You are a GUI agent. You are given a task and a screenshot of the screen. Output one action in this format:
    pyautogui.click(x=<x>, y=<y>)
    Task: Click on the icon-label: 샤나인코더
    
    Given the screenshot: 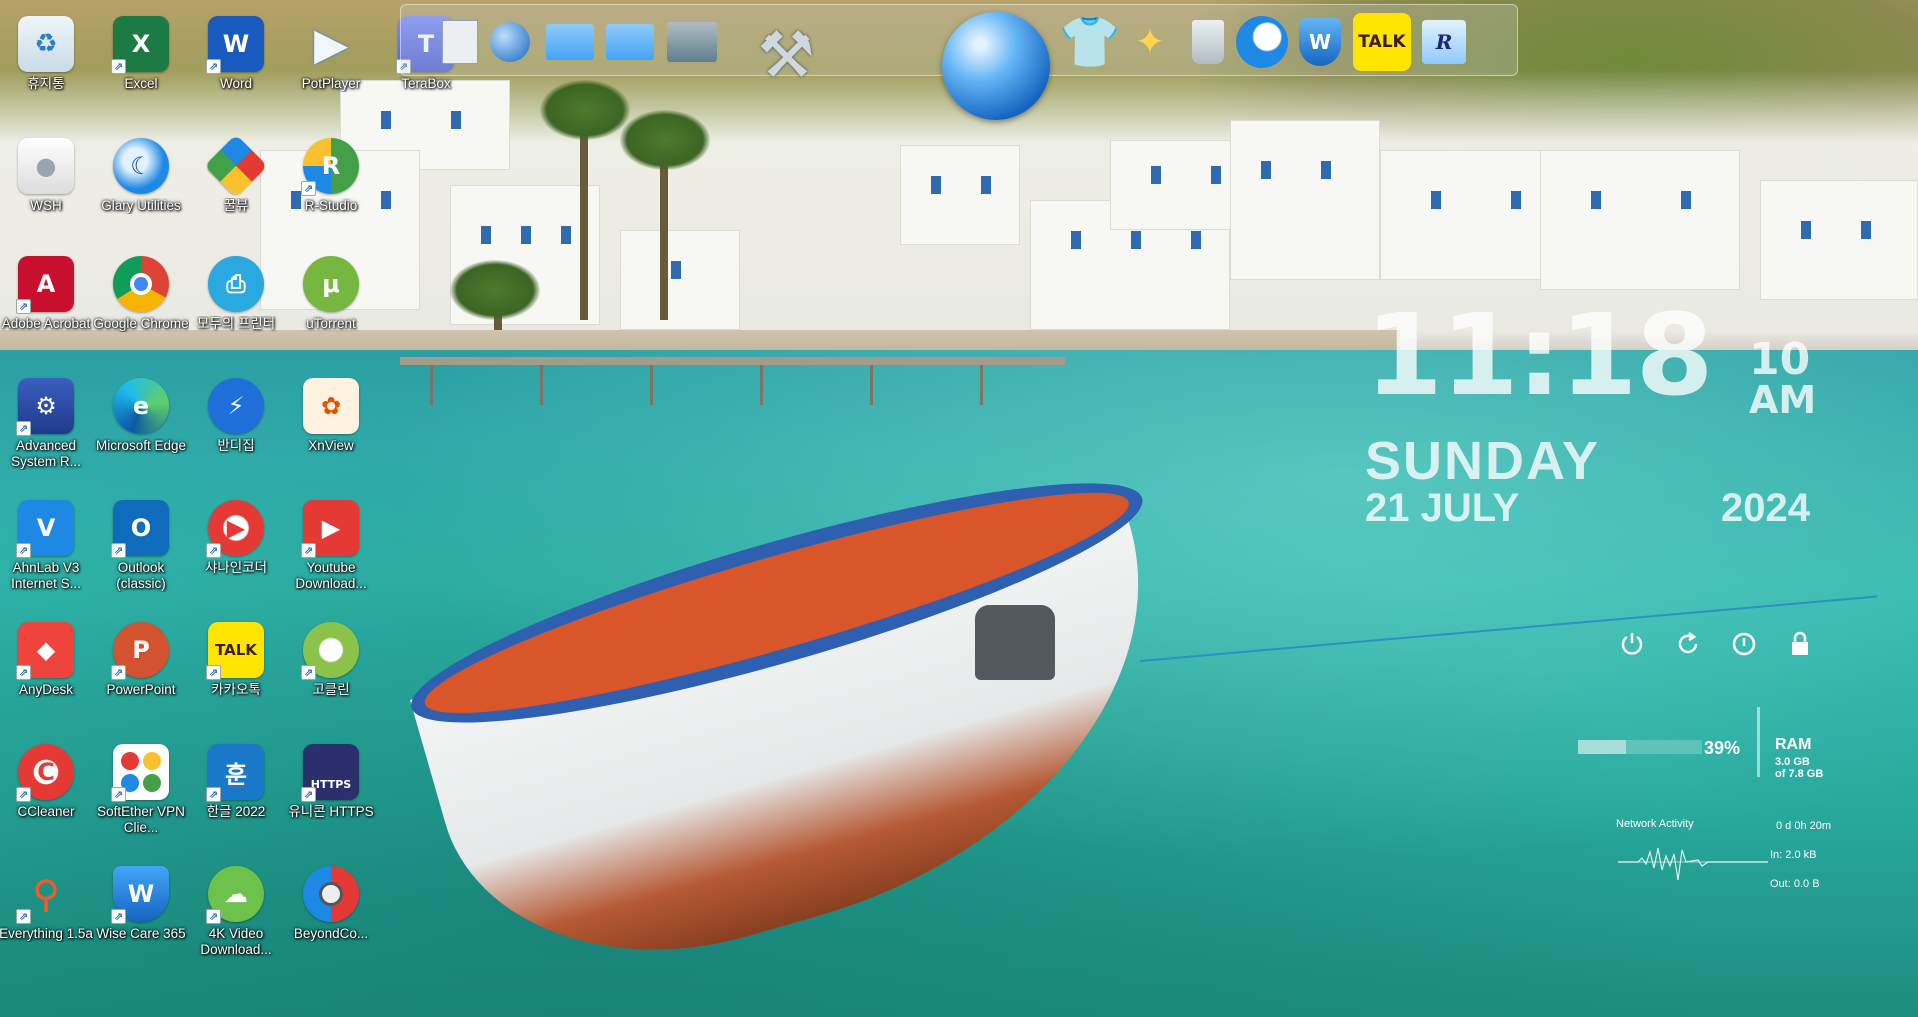 What is the action you would take?
    pyautogui.click(x=236, y=567)
    